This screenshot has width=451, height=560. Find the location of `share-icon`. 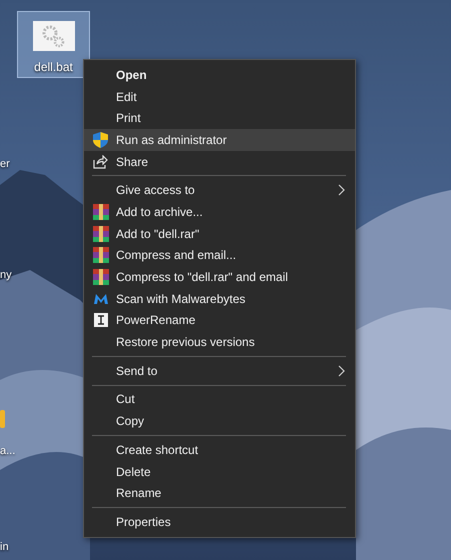

share-icon is located at coordinates (100, 161).